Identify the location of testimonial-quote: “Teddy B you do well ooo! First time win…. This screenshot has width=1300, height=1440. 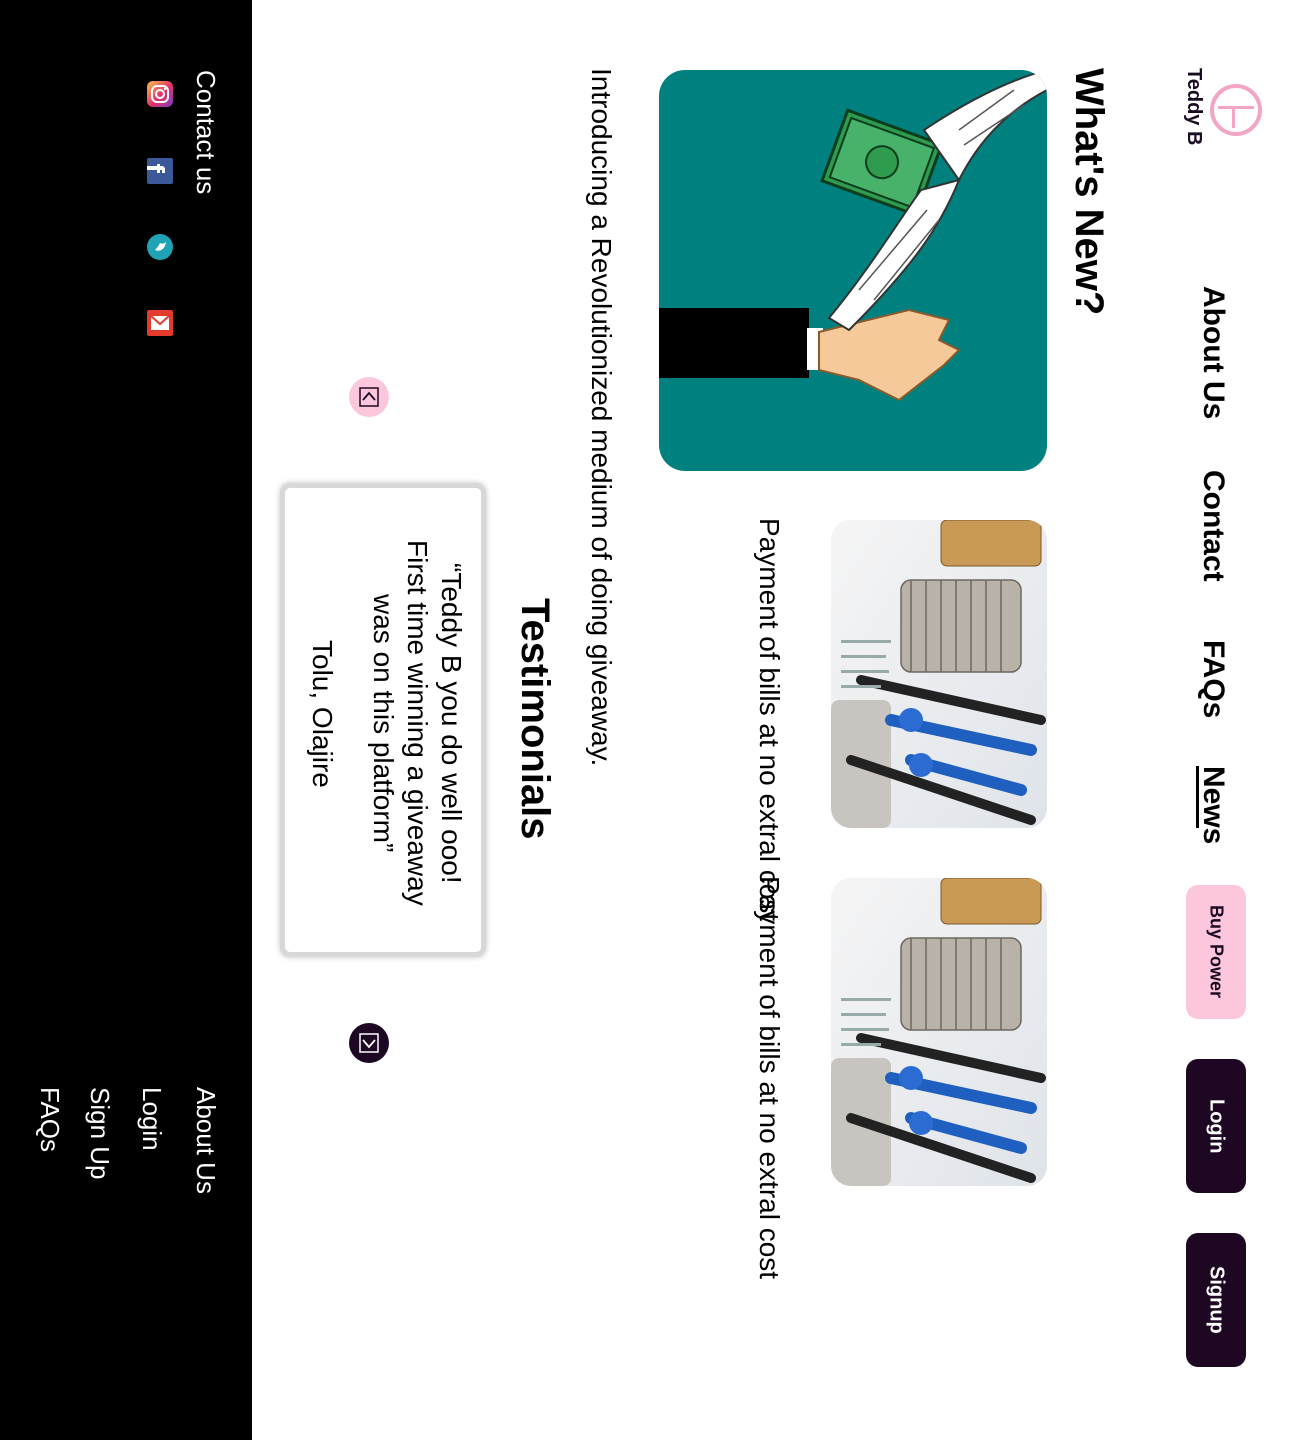
(417, 723).